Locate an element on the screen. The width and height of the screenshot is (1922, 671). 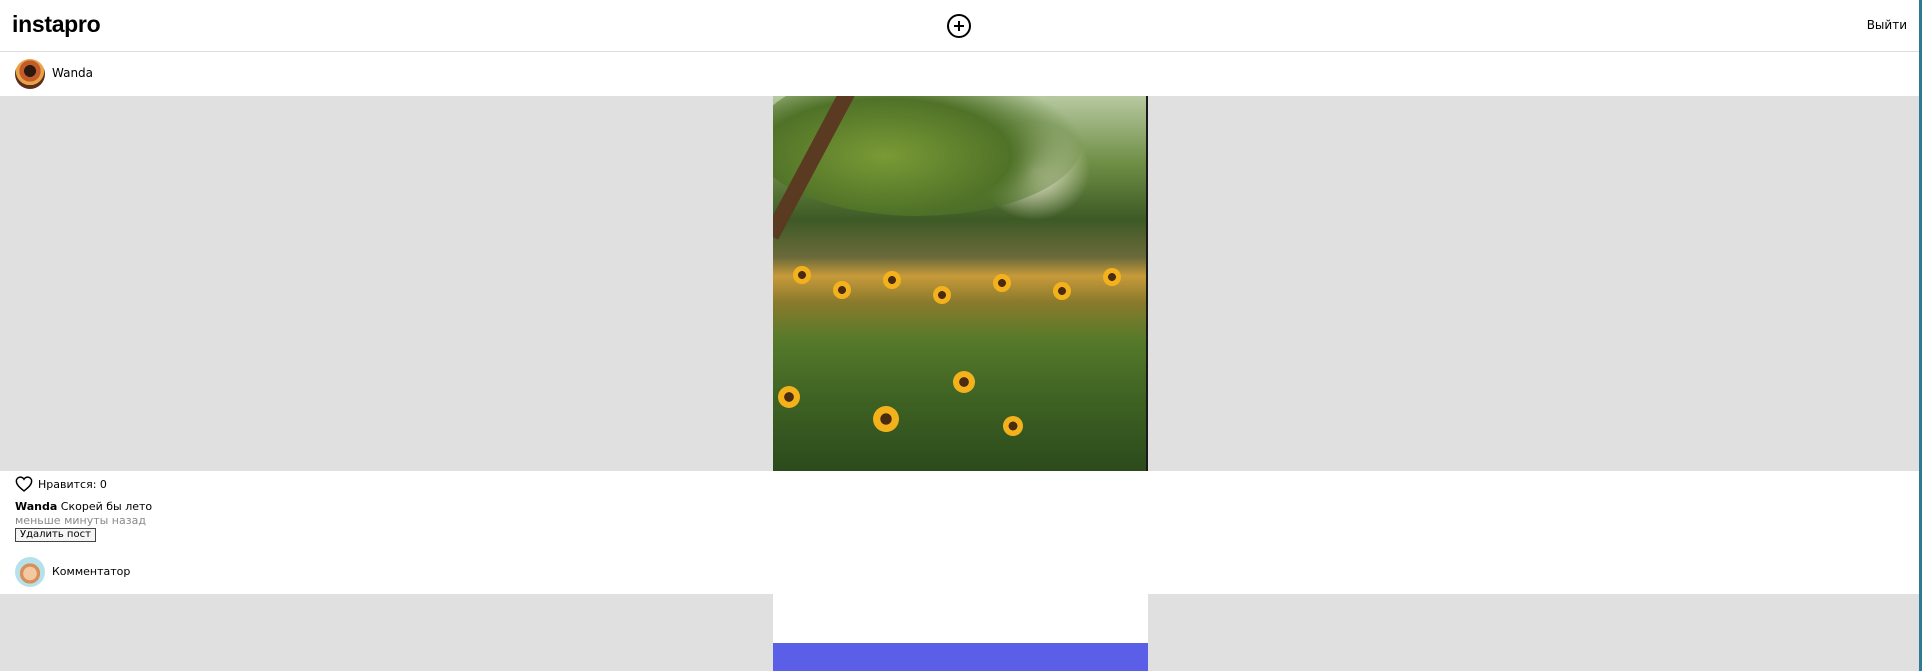
delete-post-button: Удалить пост is located at coordinates (55, 535).